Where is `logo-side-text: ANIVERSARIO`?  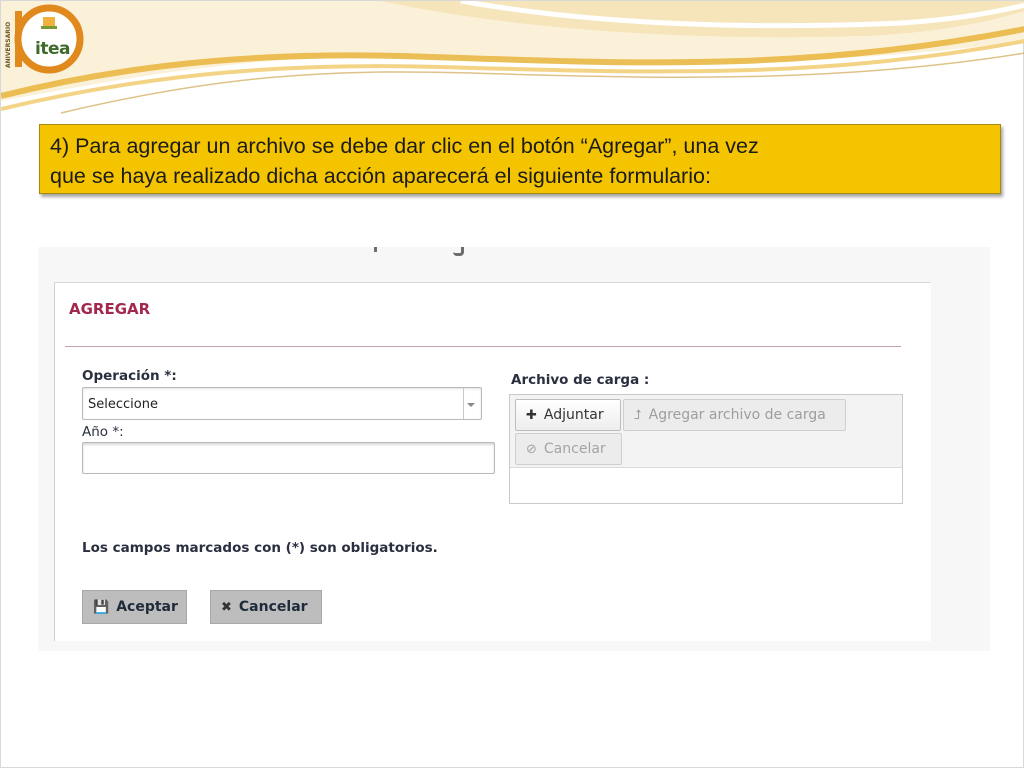
logo-side-text: ANIVERSARIO is located at coordinates (8, 45).